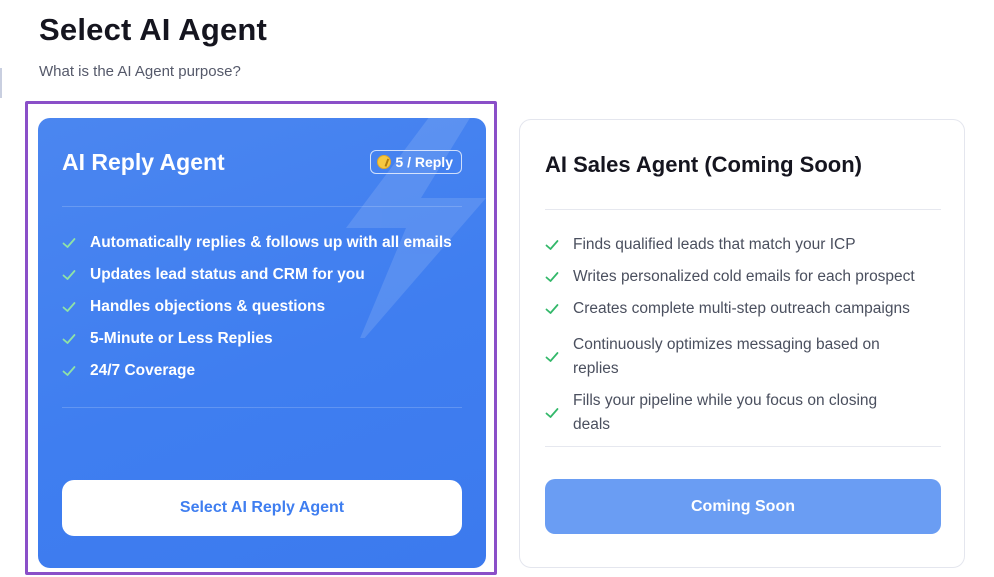  Describe the element at coordinates (384, 162) in the screenshot. I see `coin-icon` at that location.